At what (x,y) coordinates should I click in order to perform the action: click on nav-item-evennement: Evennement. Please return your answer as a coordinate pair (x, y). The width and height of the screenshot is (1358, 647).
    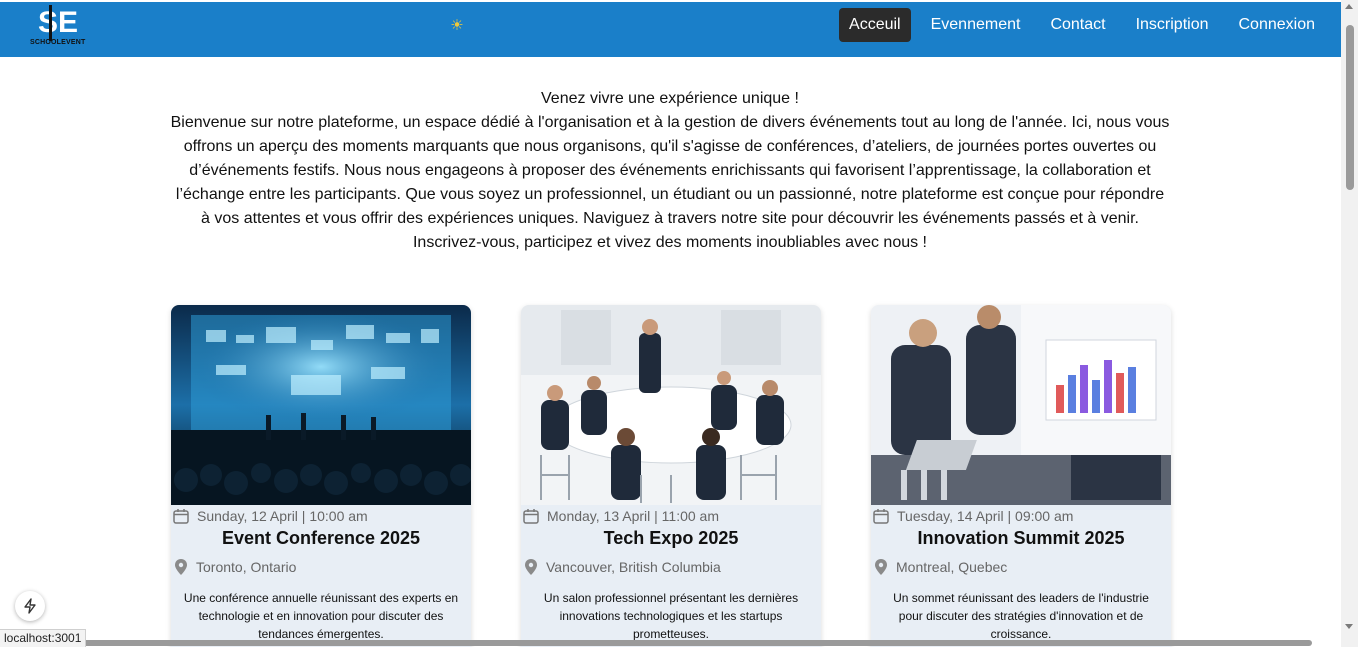
    Looking at the image, I should click on (976, 25).